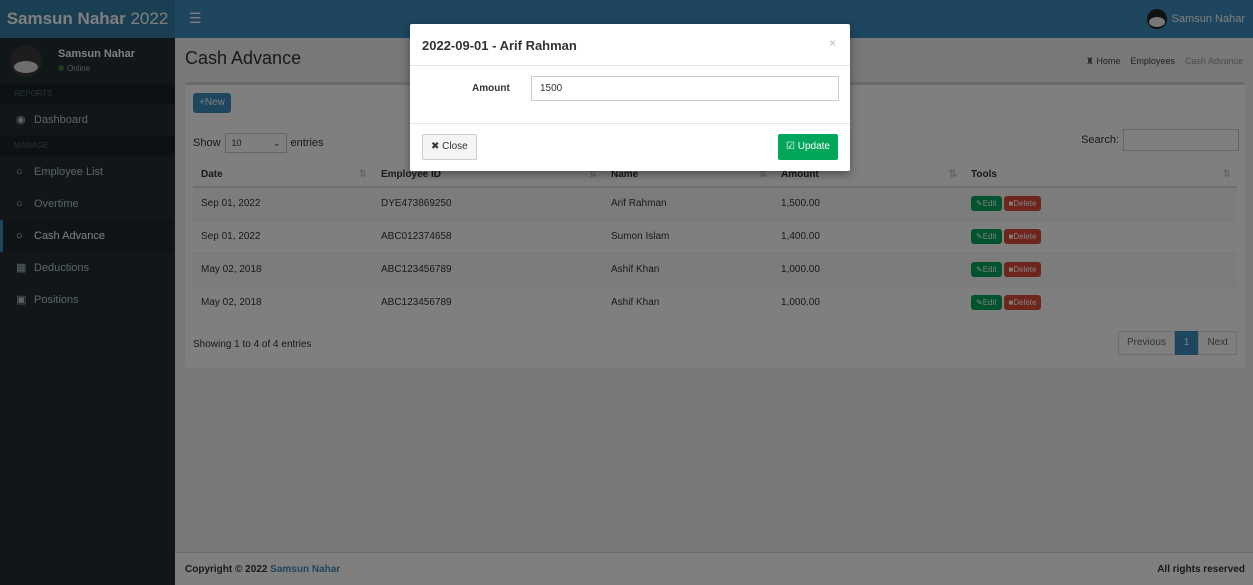 The image size is (1253, 585). What do you see at coordinates (499, 45) in the screenshot?
I see `modal-title: 2022-09-01 - Arif Rahman` at bounding box center [499, 45].